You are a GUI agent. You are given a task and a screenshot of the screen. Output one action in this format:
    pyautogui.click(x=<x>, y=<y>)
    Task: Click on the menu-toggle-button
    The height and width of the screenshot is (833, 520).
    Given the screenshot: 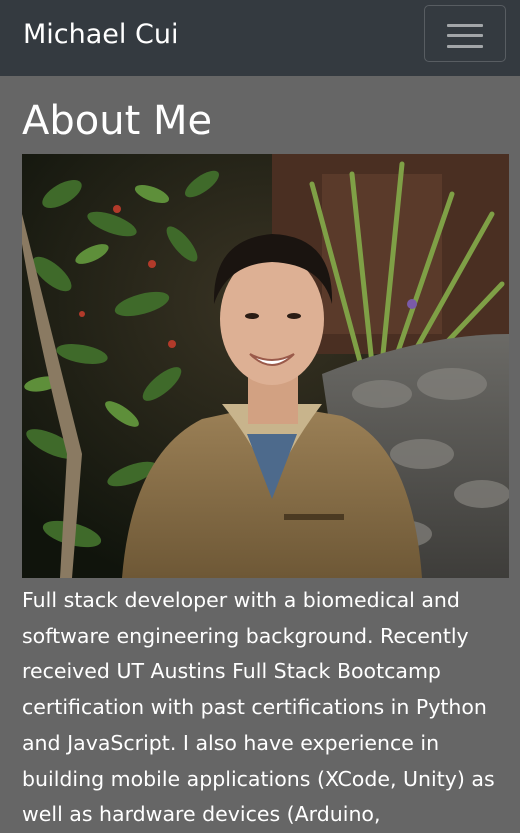 What is the action you would take?
    pyautogui.click(x=465, y=33)
    